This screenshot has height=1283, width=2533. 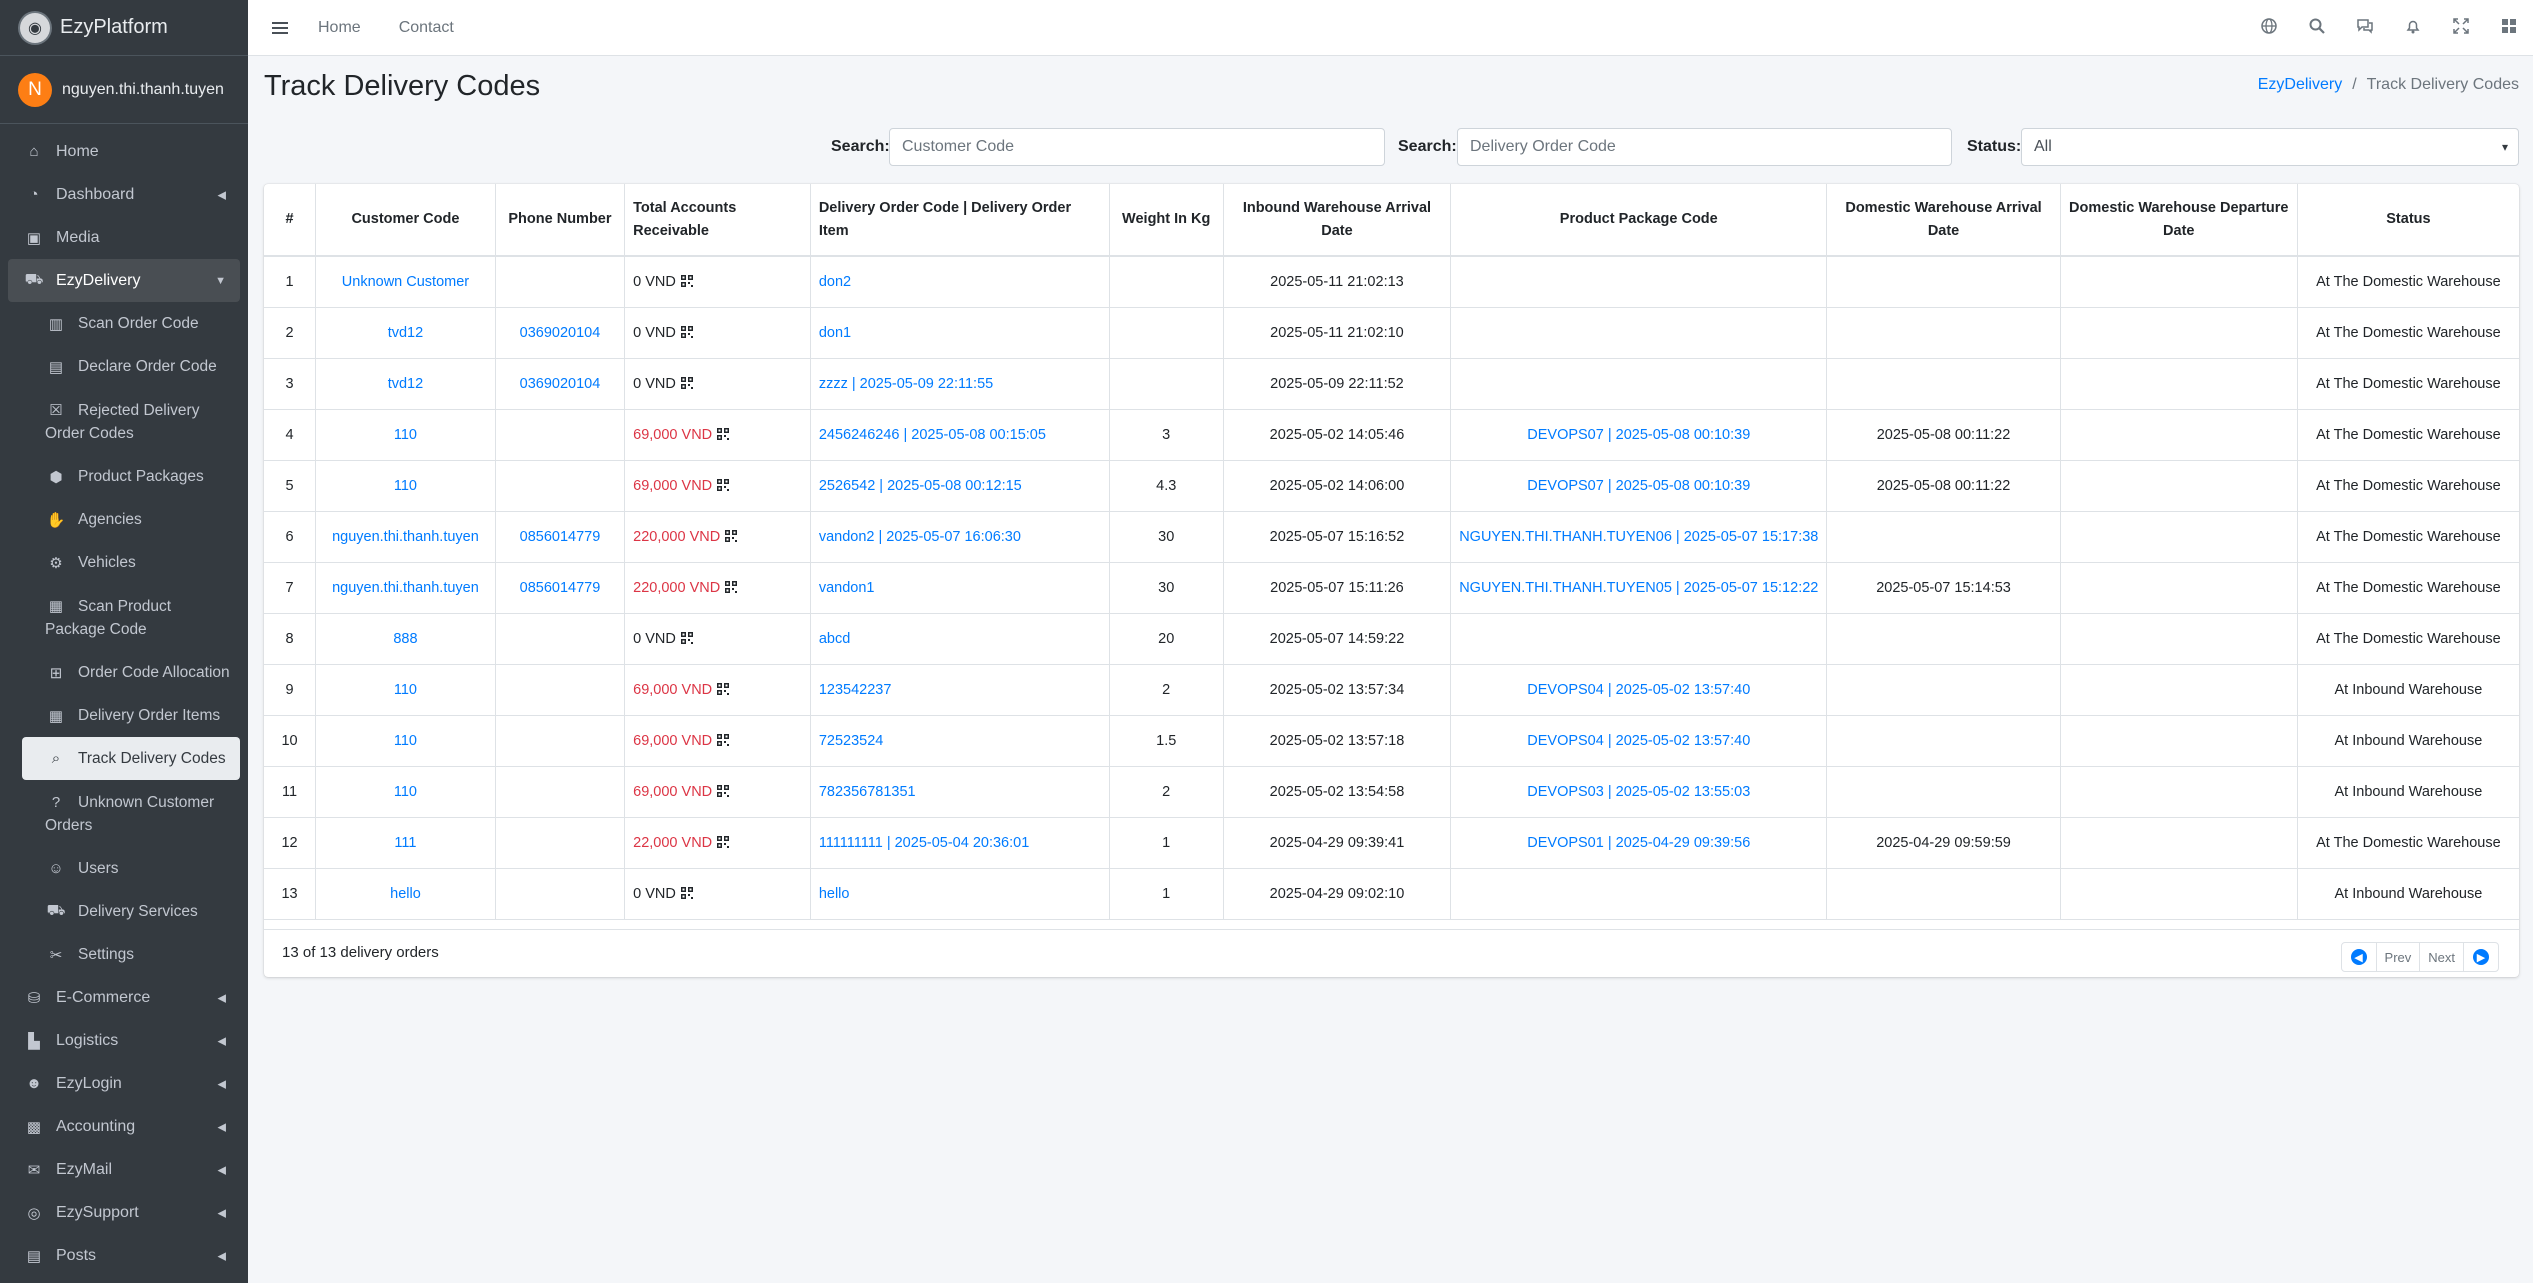 What do you see at coordinates (932, 435) in the screenshot?
I see `col-delivery-order-value: 2456246246 | 2025-05-08 00:15:05` at bounding box center [932, 435].